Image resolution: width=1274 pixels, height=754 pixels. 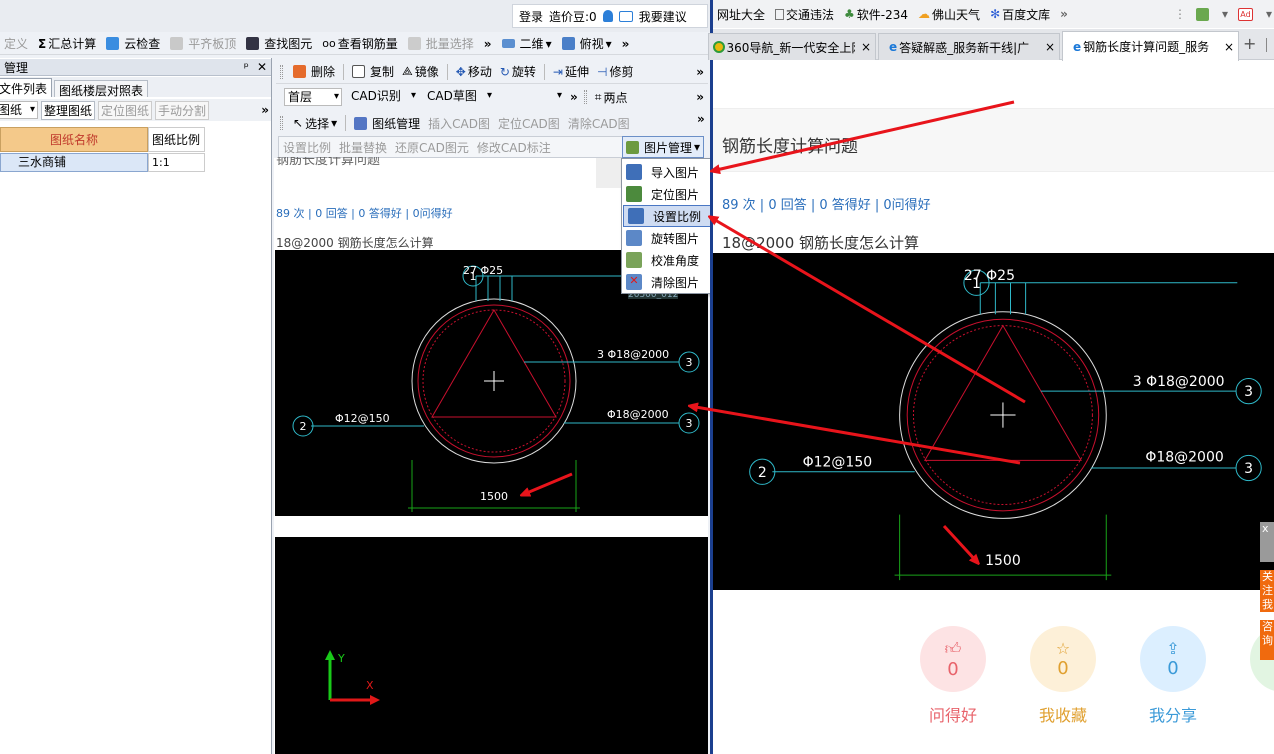 I want to click on arrow-to-import-picture, so click(x=863, y=135).